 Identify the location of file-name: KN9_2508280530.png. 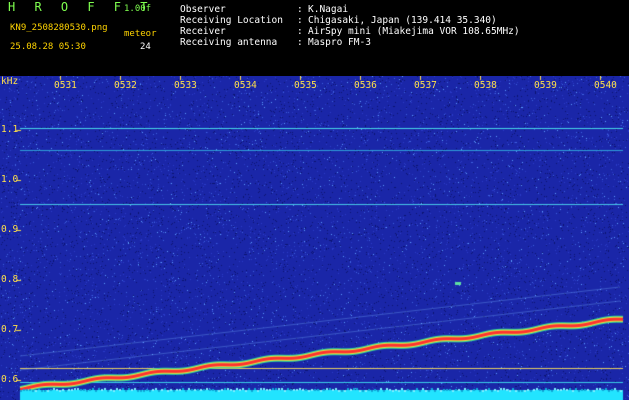
(59, 28).